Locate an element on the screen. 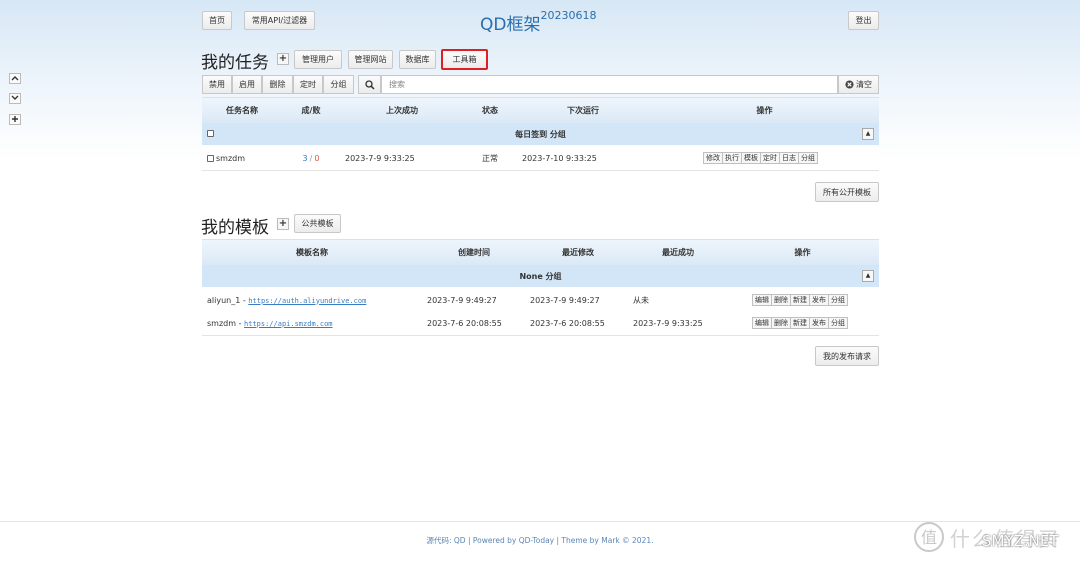 This screenshot has width=1080, height=561. task-name: smzdm is located at coordinates (231, 158).